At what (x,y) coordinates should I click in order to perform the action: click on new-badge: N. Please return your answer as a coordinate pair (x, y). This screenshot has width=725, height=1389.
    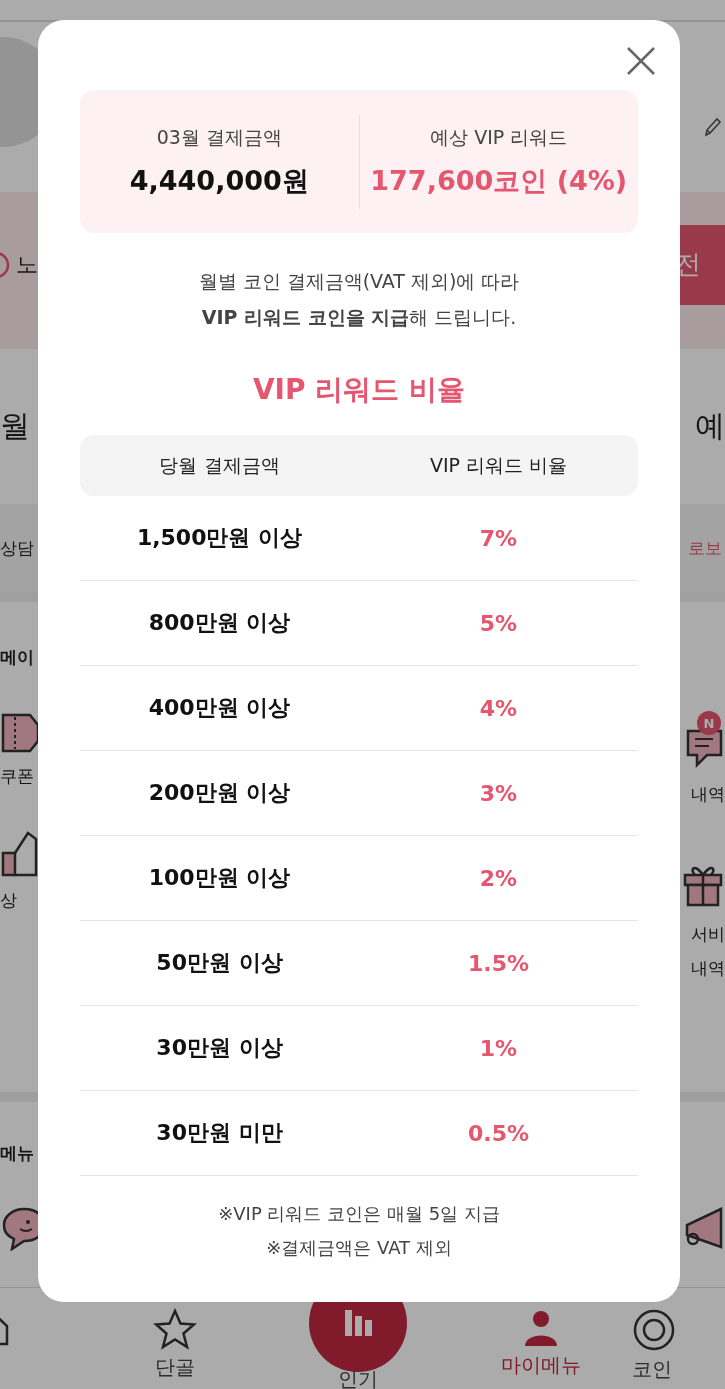
    Looking at the image, I should click on (709, 723).